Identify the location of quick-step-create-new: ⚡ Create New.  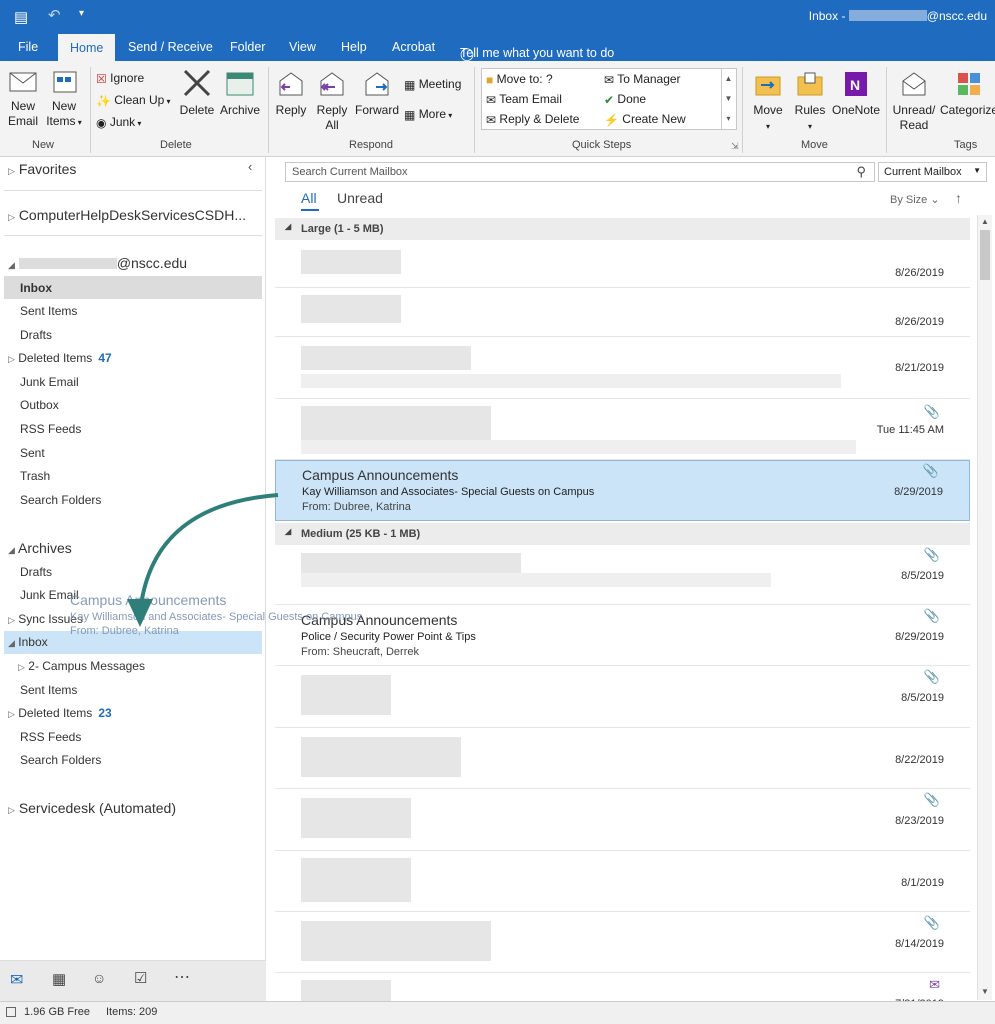
(645, 119).